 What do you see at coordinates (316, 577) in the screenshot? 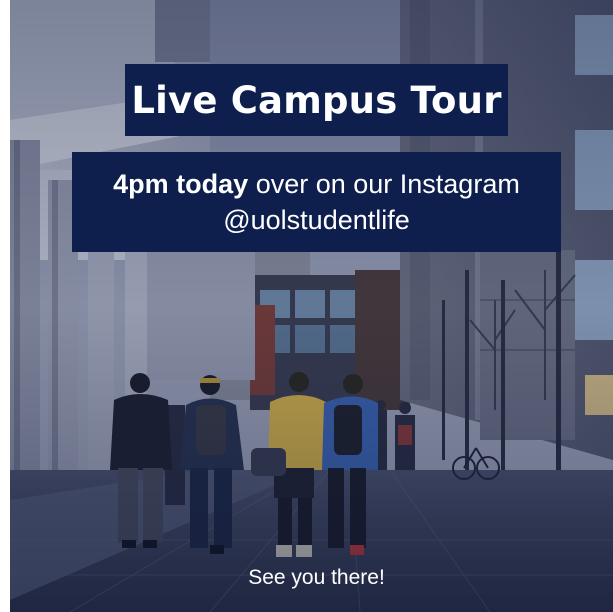
I see `footer-message: See you there!` at bounding box center [316, 577].